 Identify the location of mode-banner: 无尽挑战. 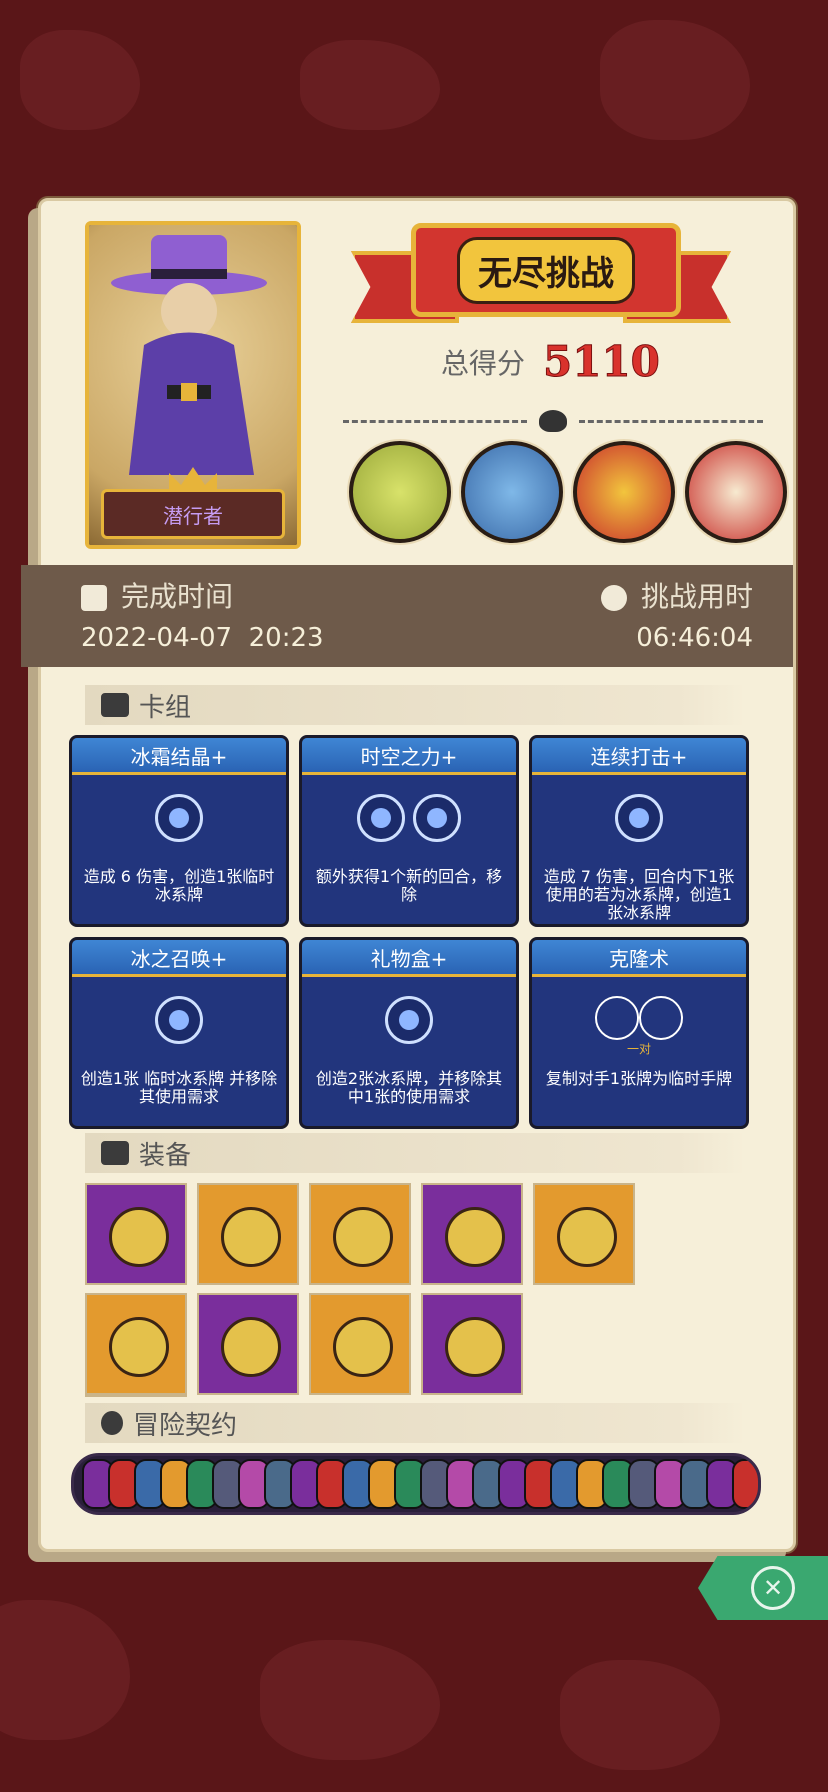
(541, 273).